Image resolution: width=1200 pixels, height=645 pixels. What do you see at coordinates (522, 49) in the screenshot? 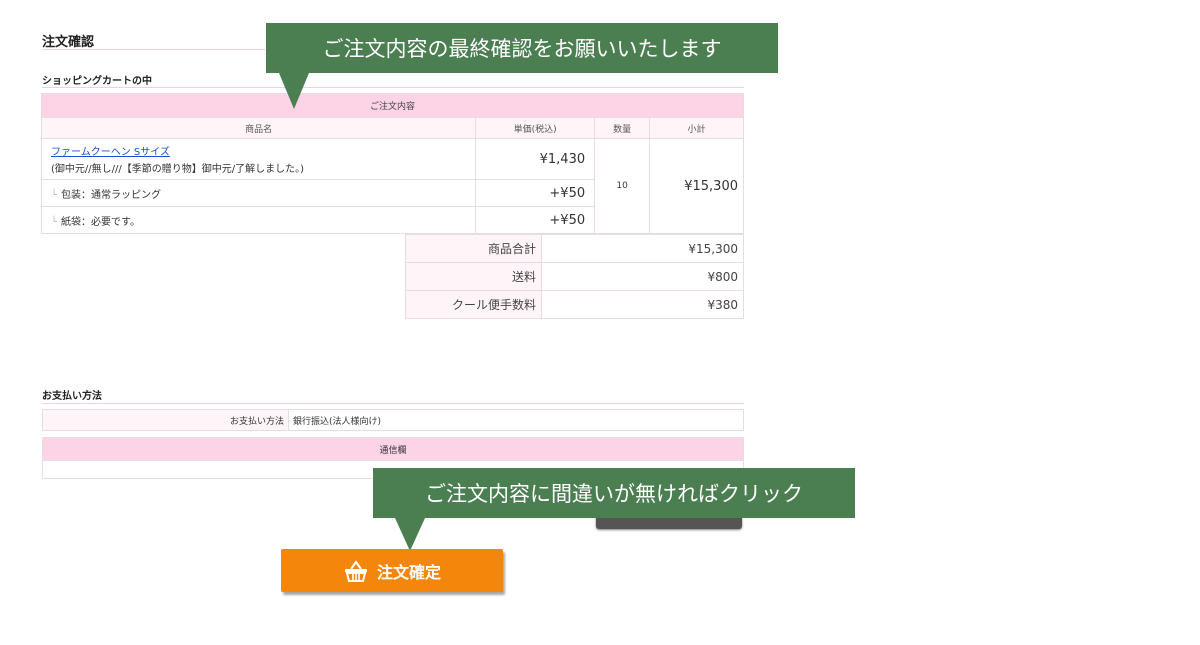
I see `top-callout-text: ご注文内容の最終確認をお願いいたします` at bounding box center [522, 49].